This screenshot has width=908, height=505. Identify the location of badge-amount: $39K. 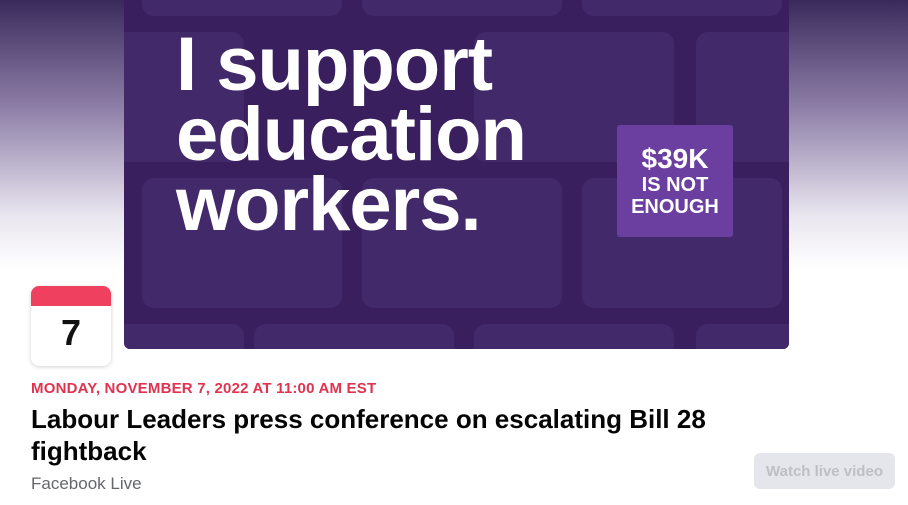
(675, 158).